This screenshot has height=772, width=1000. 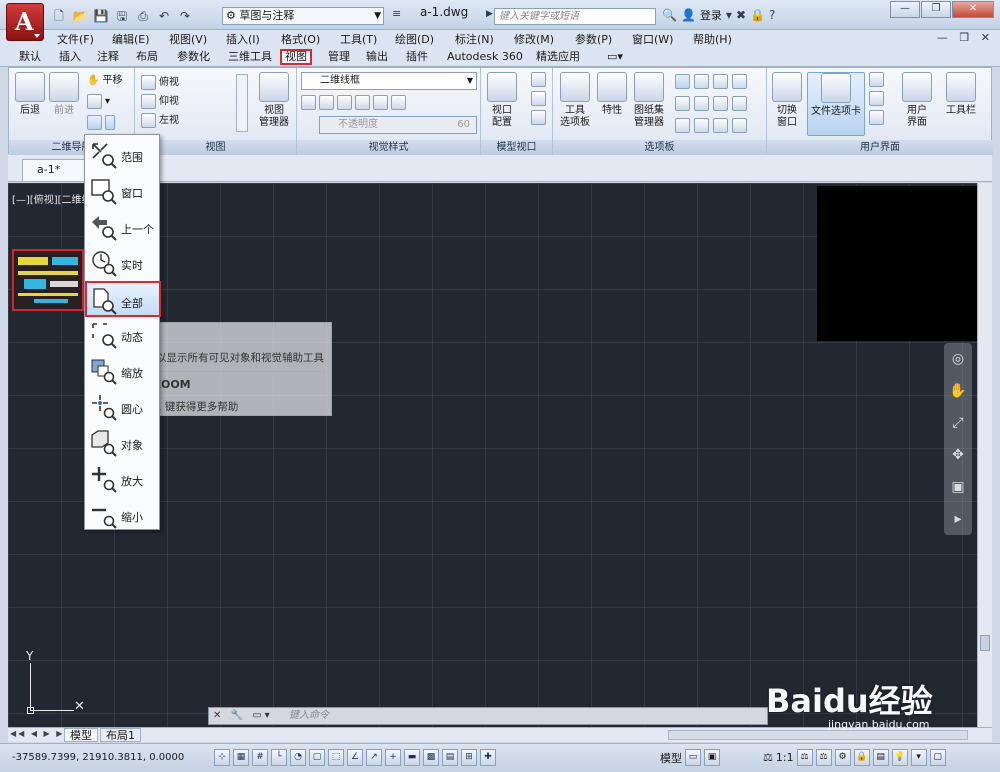 What do you see at coordinates (958, 423) in the screenshot?
I see `zoom-extents-nav-icon: ⤢` at bounding box center [958, 423].